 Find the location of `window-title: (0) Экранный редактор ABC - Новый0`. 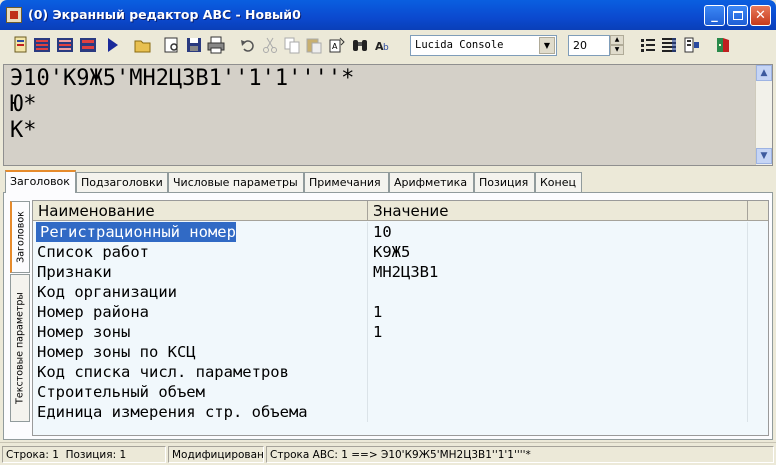

window-title: (0) Экранный редактор ABC - Новый0 is located at coordinates (164, 14).